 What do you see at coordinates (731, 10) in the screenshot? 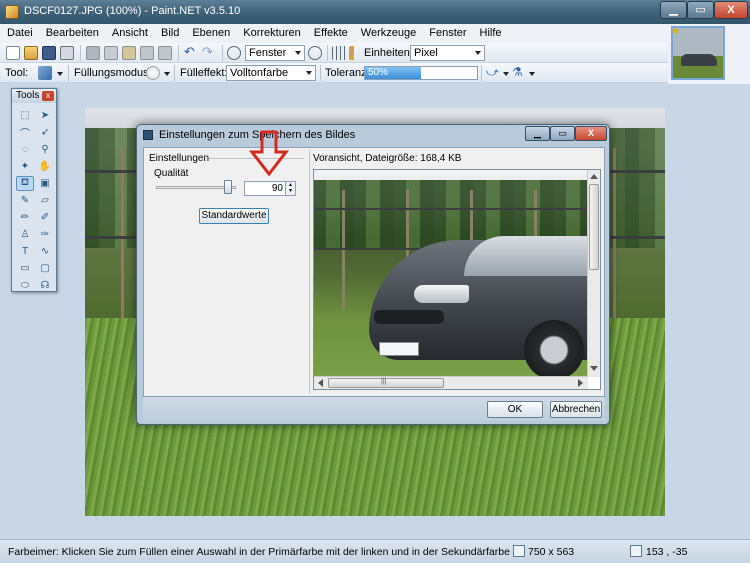
I see `close-button: X` at bounding box center [731, 10].